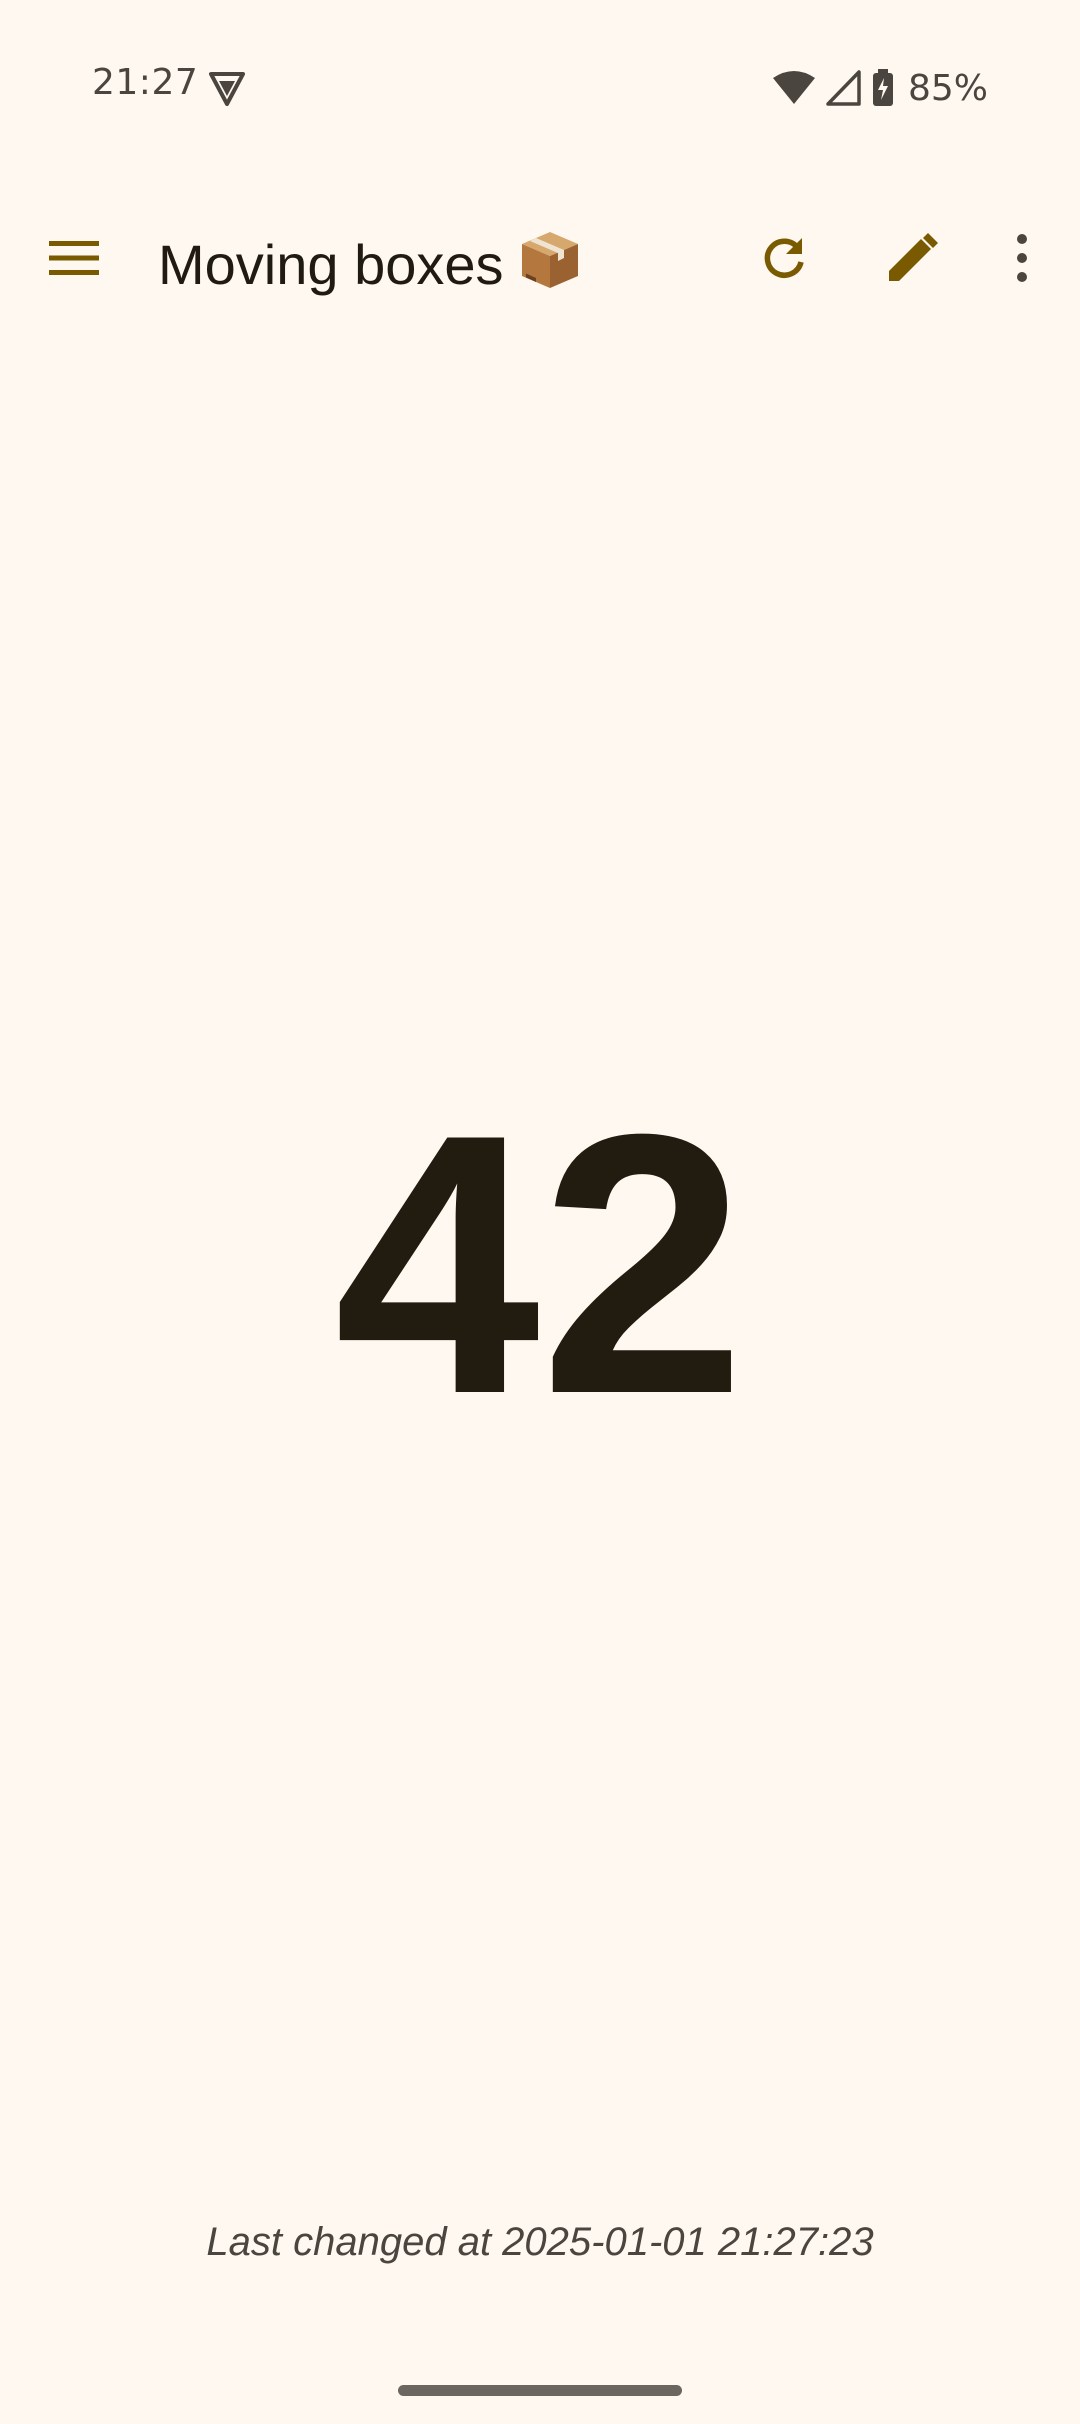  What do you see at coordinates (883, 88) in the screenshot?
I see `battery-charging-icon` at bounding box center [883, 88].